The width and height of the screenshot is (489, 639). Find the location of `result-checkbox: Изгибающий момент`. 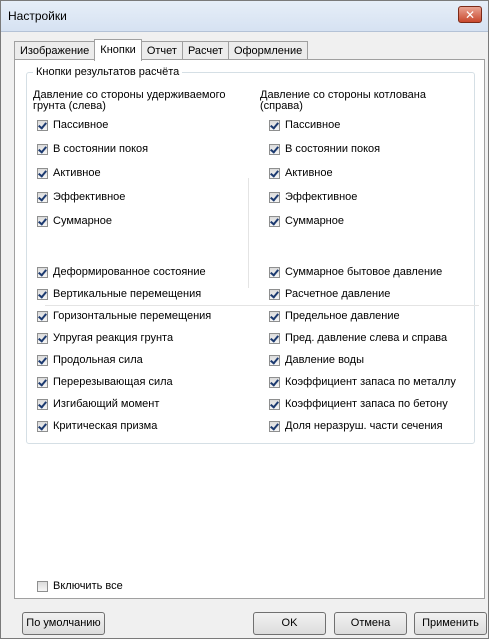

result-checkbox: Изгибающий момент is located at coordinates (98, 404).